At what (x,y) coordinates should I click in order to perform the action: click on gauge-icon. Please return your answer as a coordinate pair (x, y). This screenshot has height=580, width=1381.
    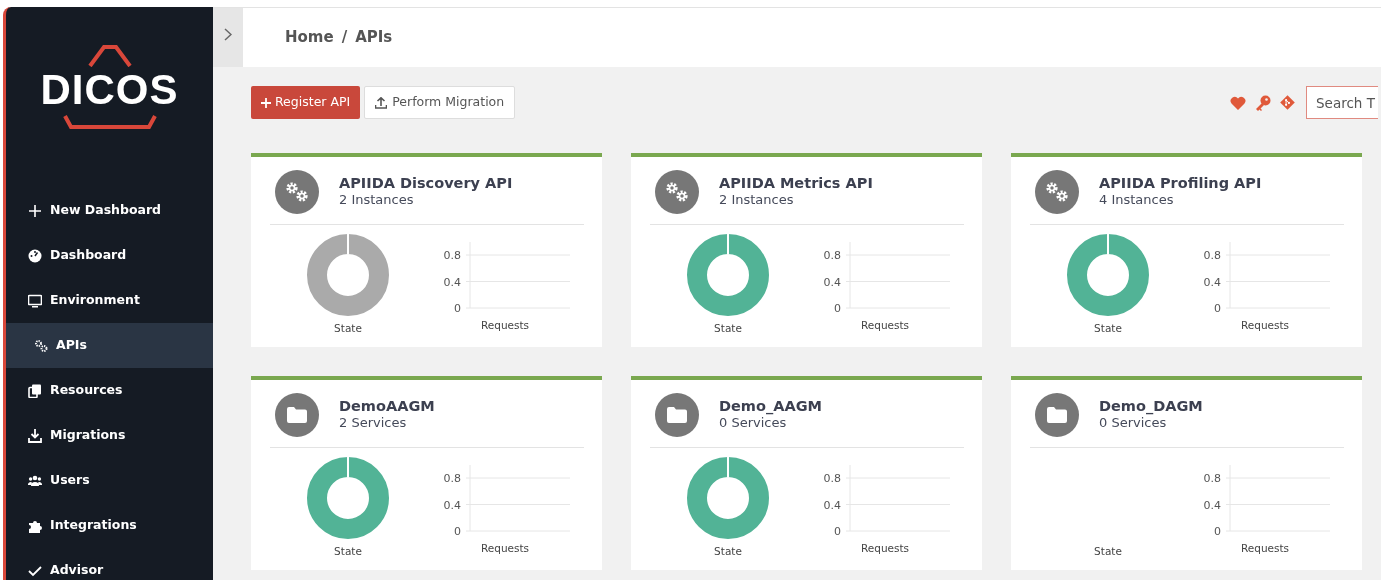
    Looking at the image, I should click on (35, 255).